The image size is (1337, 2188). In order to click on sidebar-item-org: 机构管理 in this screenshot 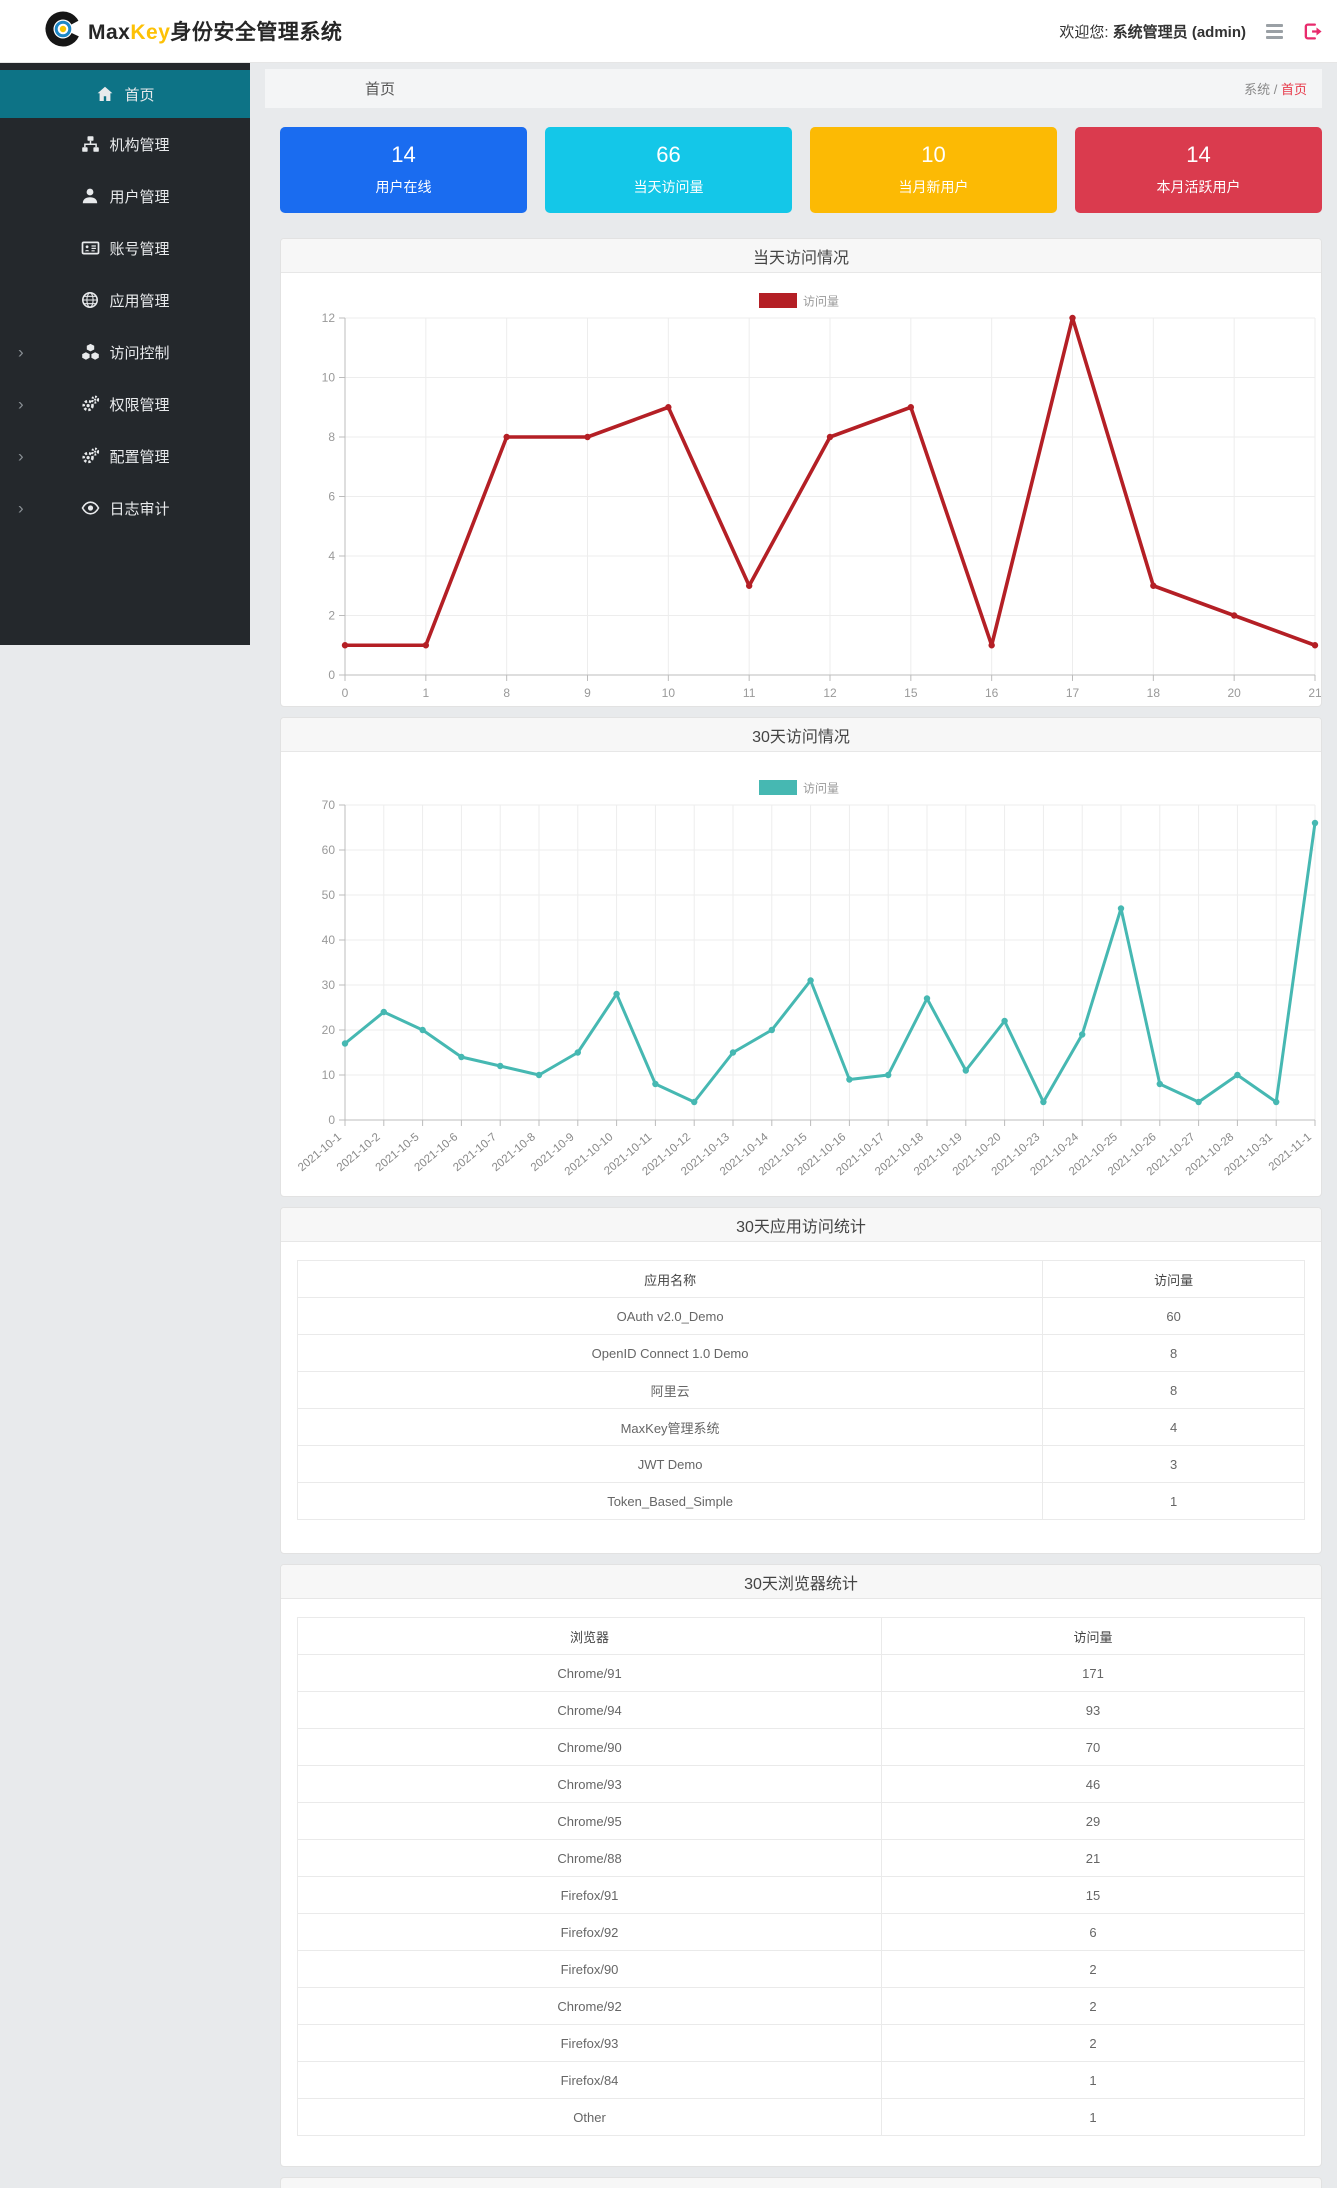, I will do `click(125, 144)`.